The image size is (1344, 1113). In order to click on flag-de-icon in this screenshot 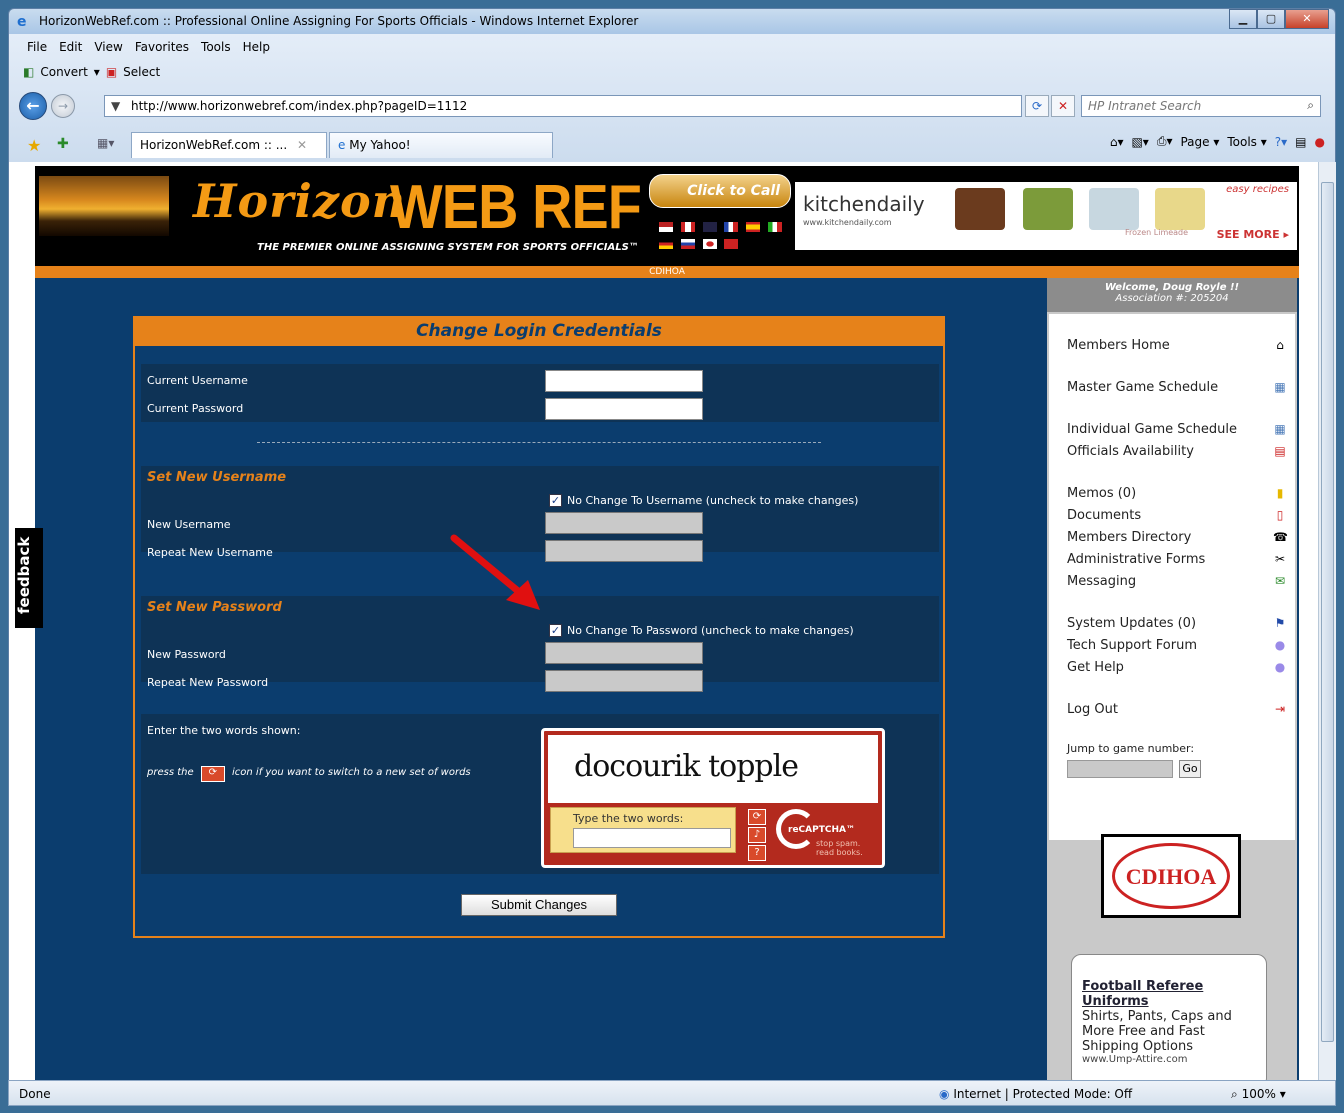, I will do `click(666, 244)`.